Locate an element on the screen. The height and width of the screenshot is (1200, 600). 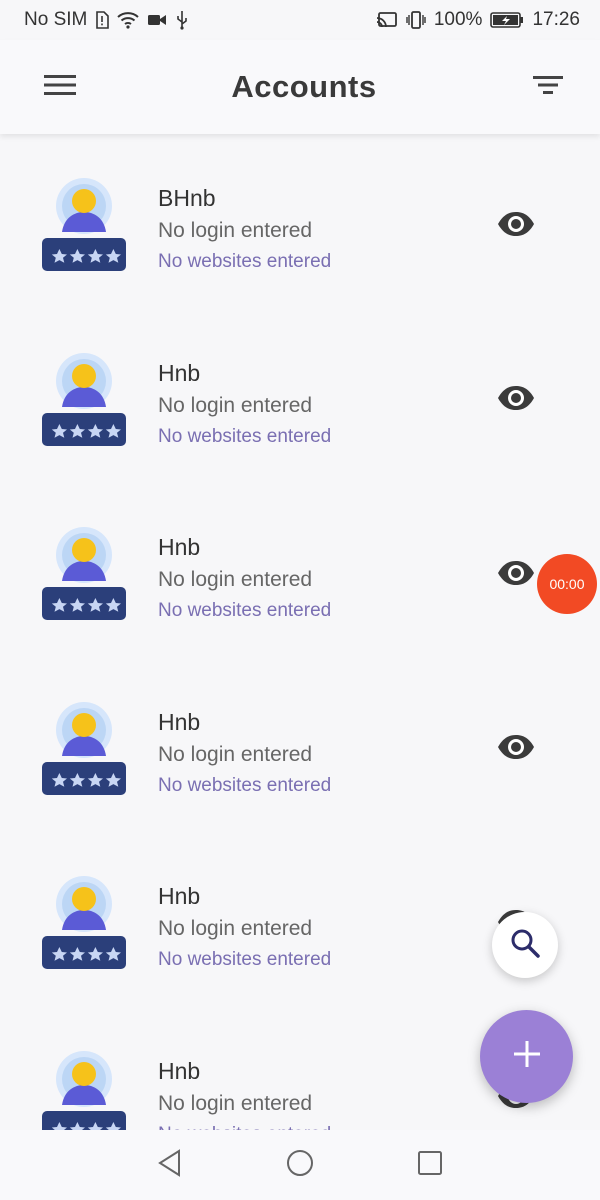
filter-button is located at coordinates (548, 87).